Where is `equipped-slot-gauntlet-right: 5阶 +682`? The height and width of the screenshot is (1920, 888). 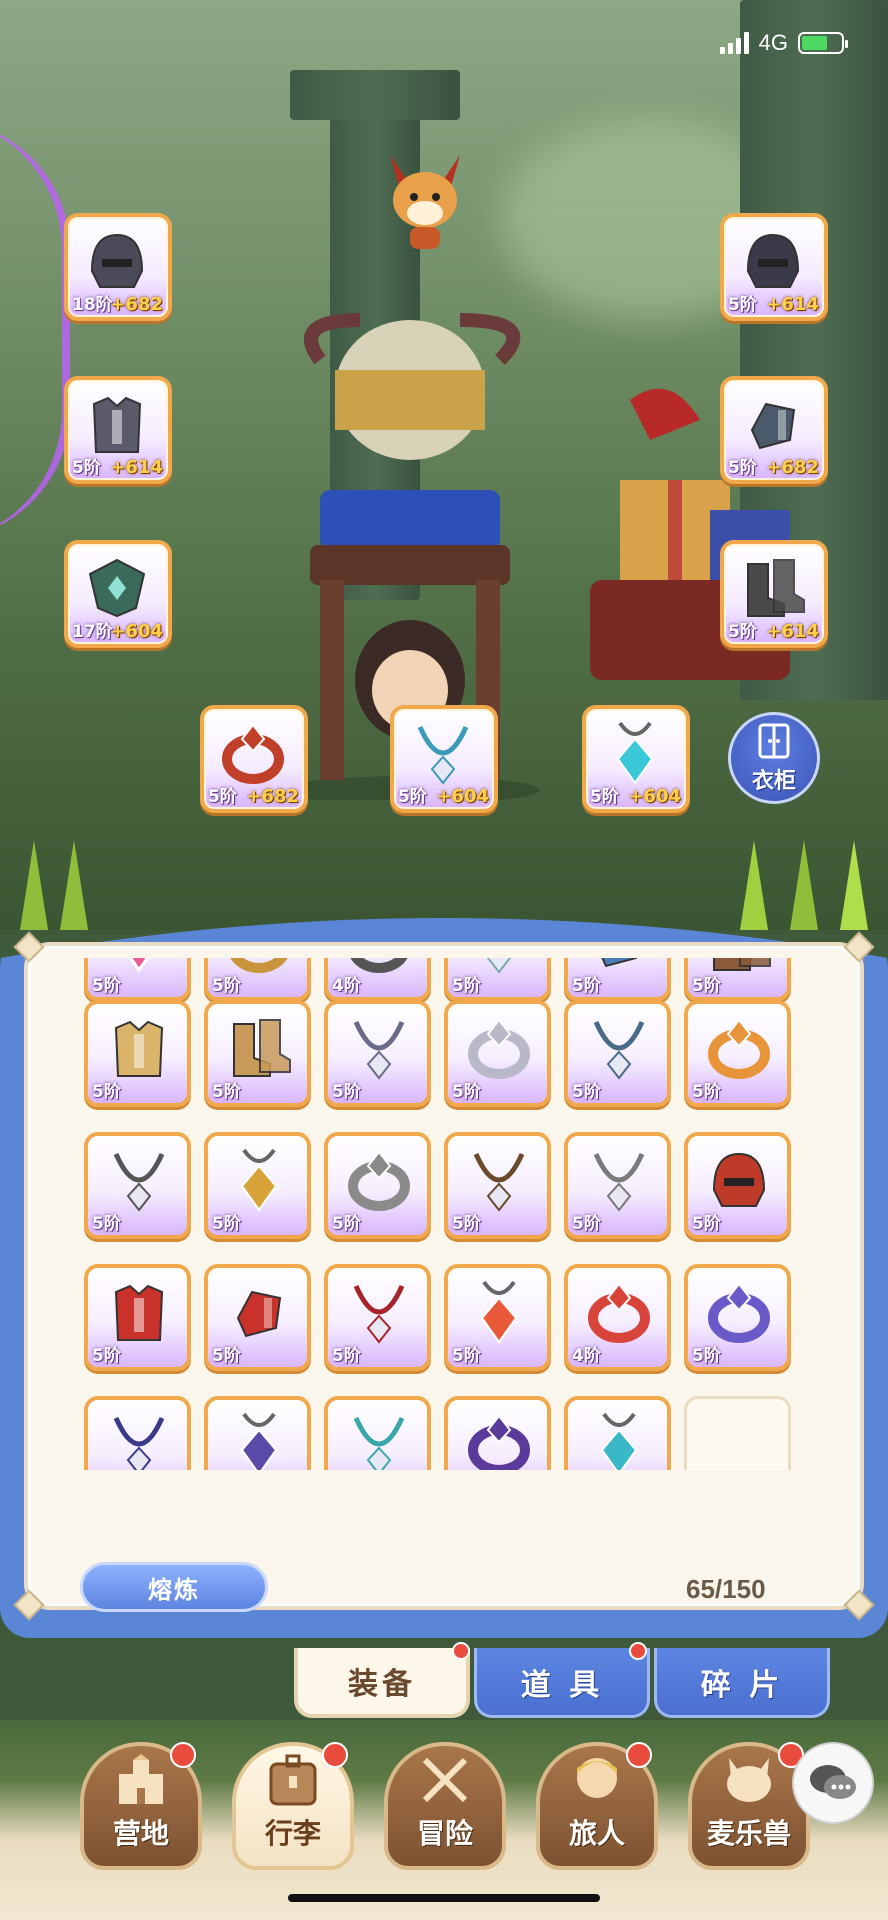 equipped-slot-gauntlet-right: 5阶 +682 is located at coordinates (774, 430).